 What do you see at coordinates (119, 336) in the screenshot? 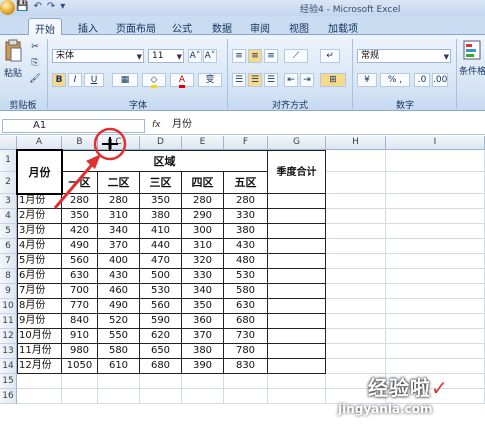
I see `value-cell: 550` at bounding box center [119, 336].